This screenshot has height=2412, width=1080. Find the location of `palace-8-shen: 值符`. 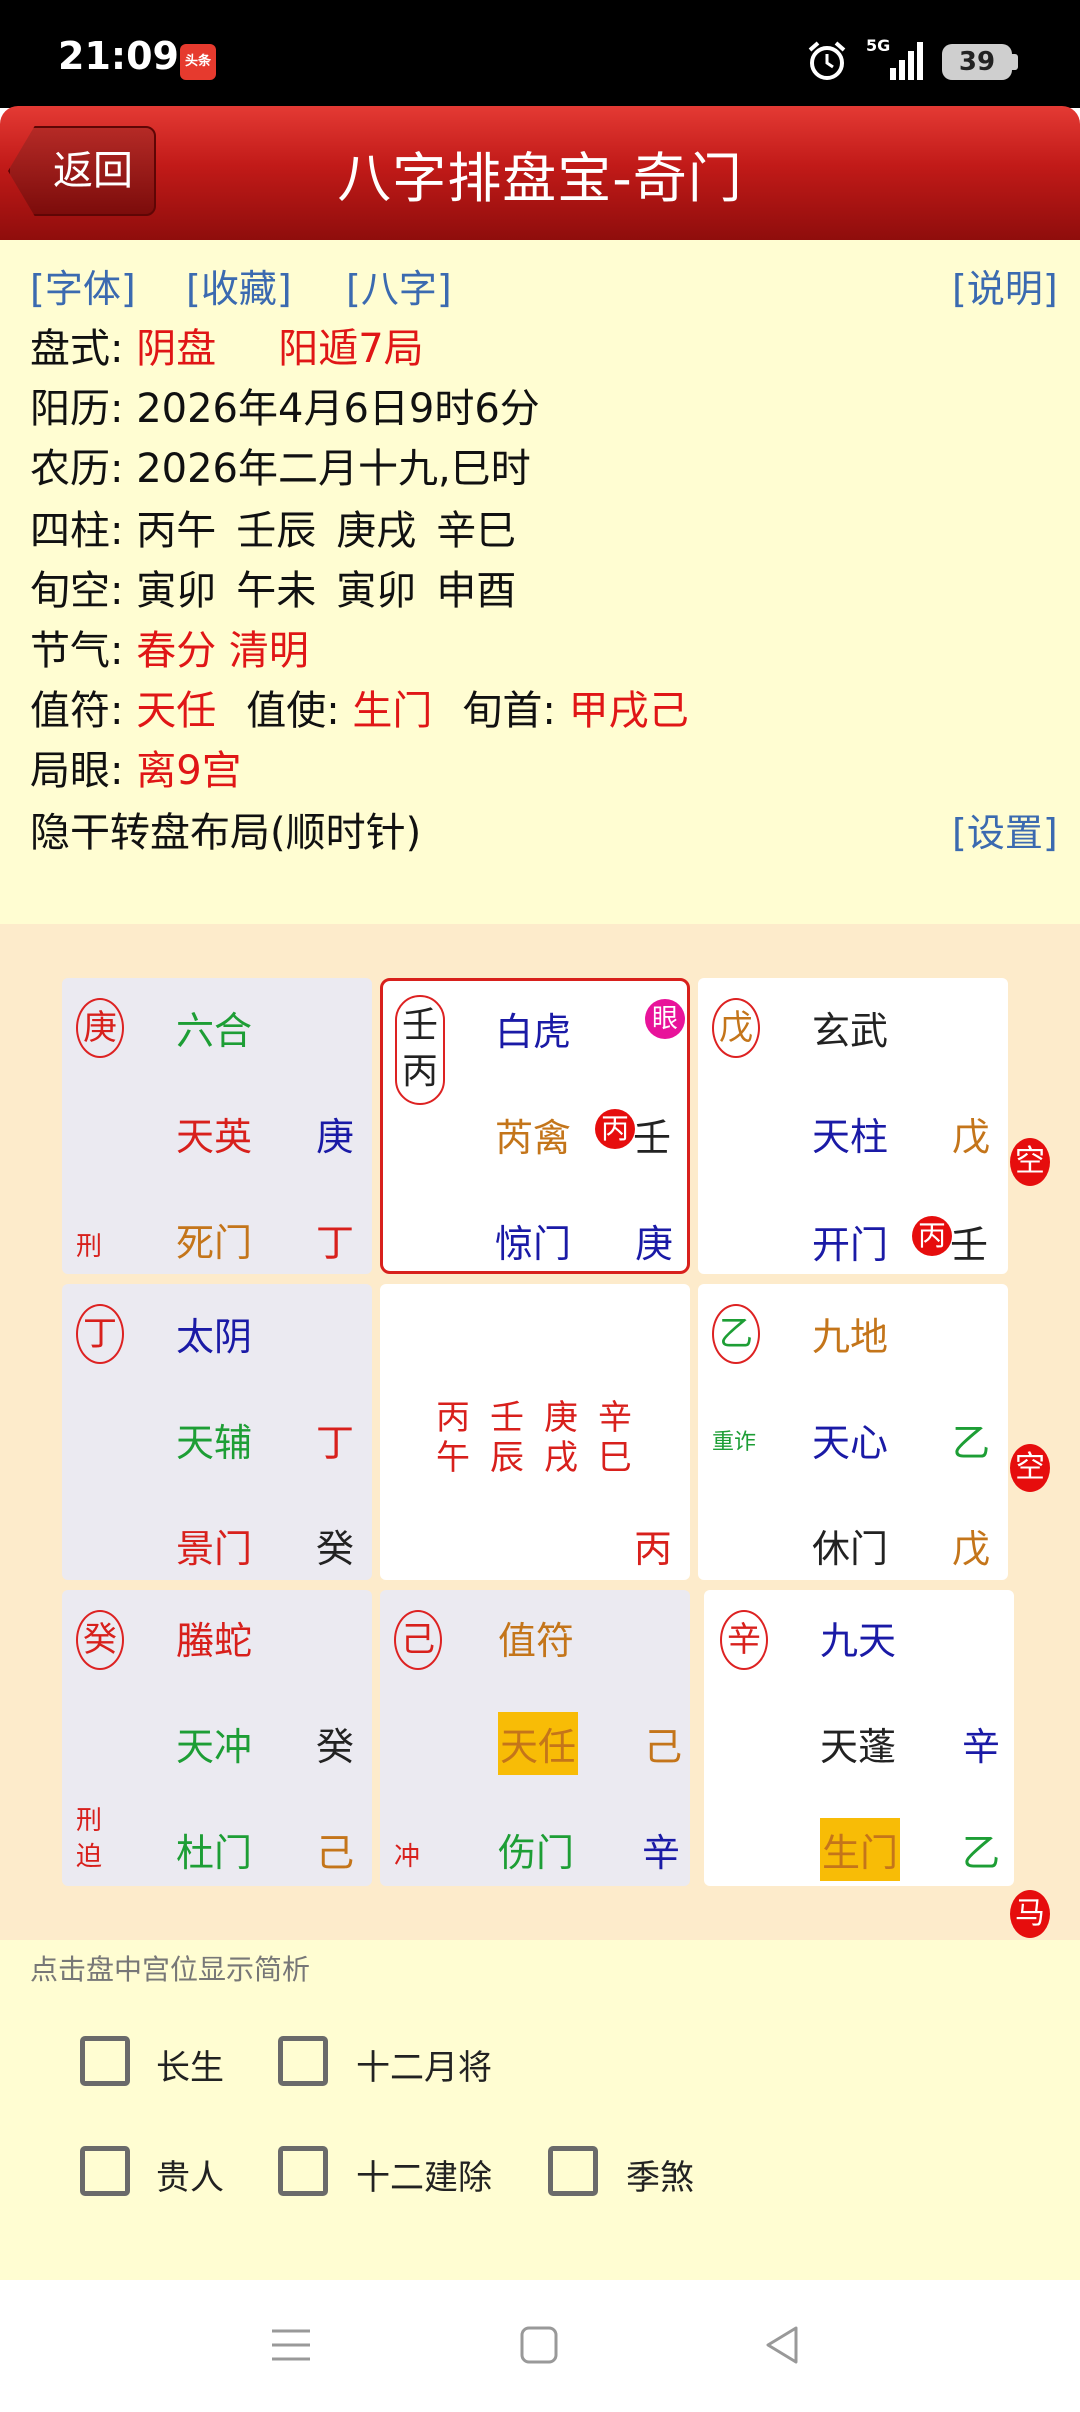

palace-8-shen: 值符 is located at coordinates (536, 1641).